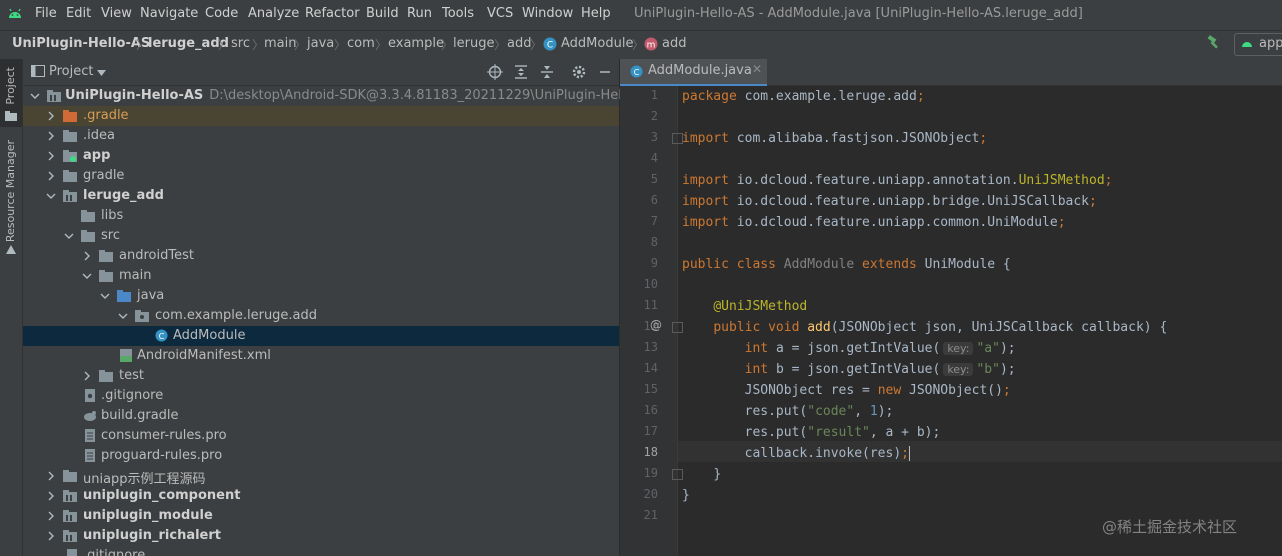  I want to click on breadcrumb-item: src, so click(240, 43).